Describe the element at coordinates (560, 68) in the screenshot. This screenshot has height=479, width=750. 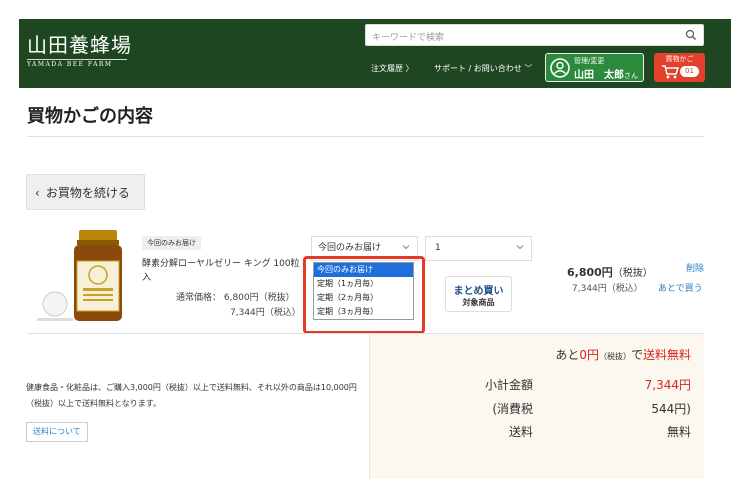
I see `user-icon` at that location.